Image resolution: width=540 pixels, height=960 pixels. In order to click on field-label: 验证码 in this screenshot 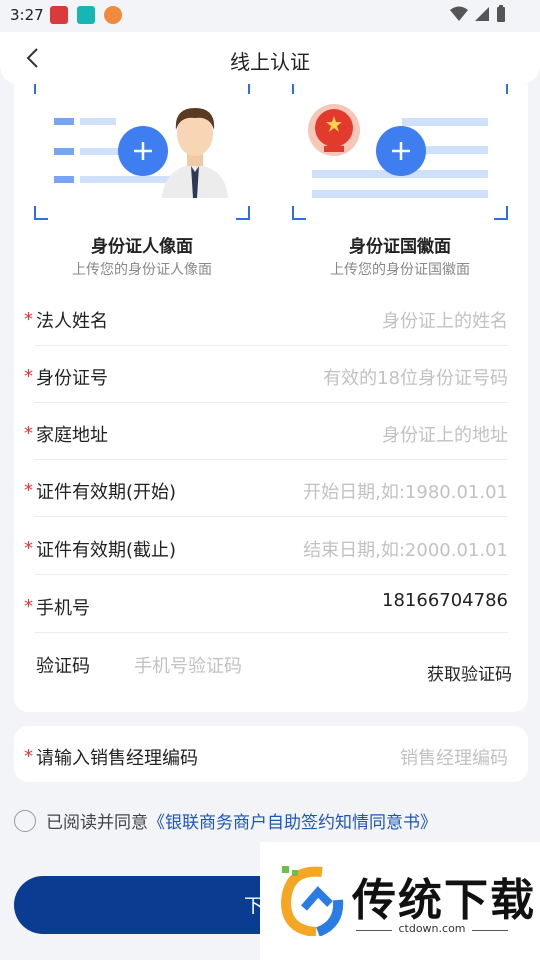, I will do `click(63, 666)`.